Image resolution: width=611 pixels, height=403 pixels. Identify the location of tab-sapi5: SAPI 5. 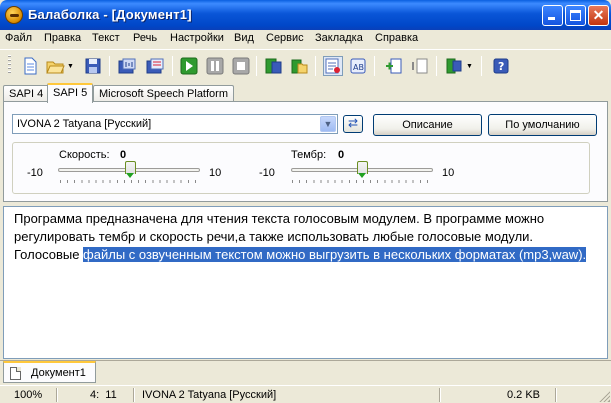
(70, 93).